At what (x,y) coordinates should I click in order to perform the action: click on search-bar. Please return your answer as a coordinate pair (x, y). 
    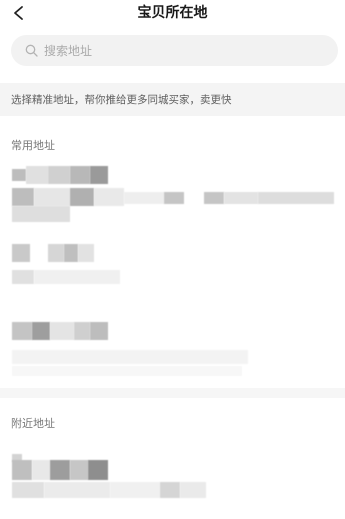
    Looking at the image, I should click on (174, 50).